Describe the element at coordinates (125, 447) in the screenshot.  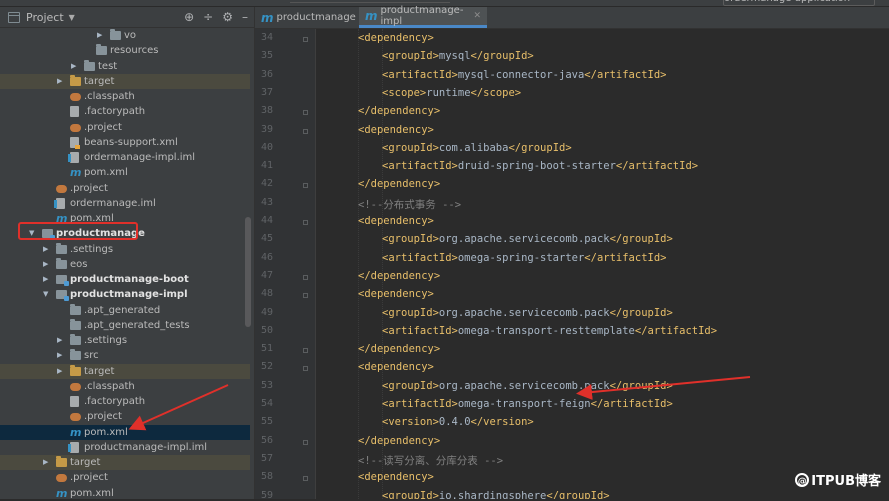
I see `tree-node: productmanage-impl.iml` at that location.